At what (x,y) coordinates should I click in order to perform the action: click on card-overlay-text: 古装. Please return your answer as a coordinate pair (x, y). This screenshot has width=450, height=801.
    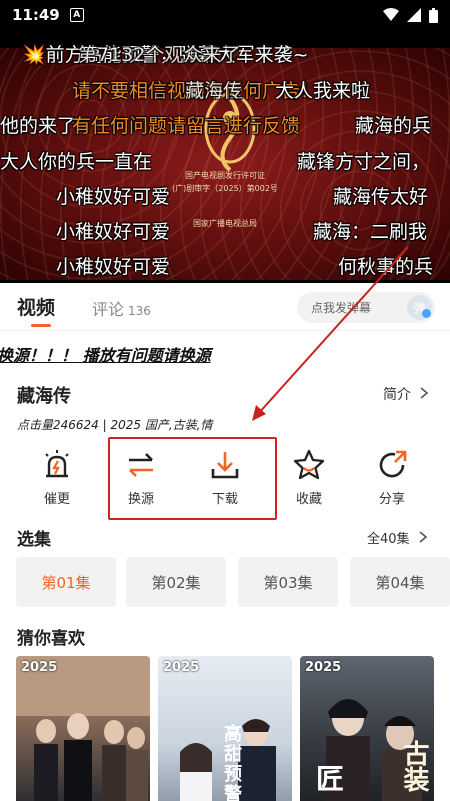
    Looking at the image, I should click on (414, 766).